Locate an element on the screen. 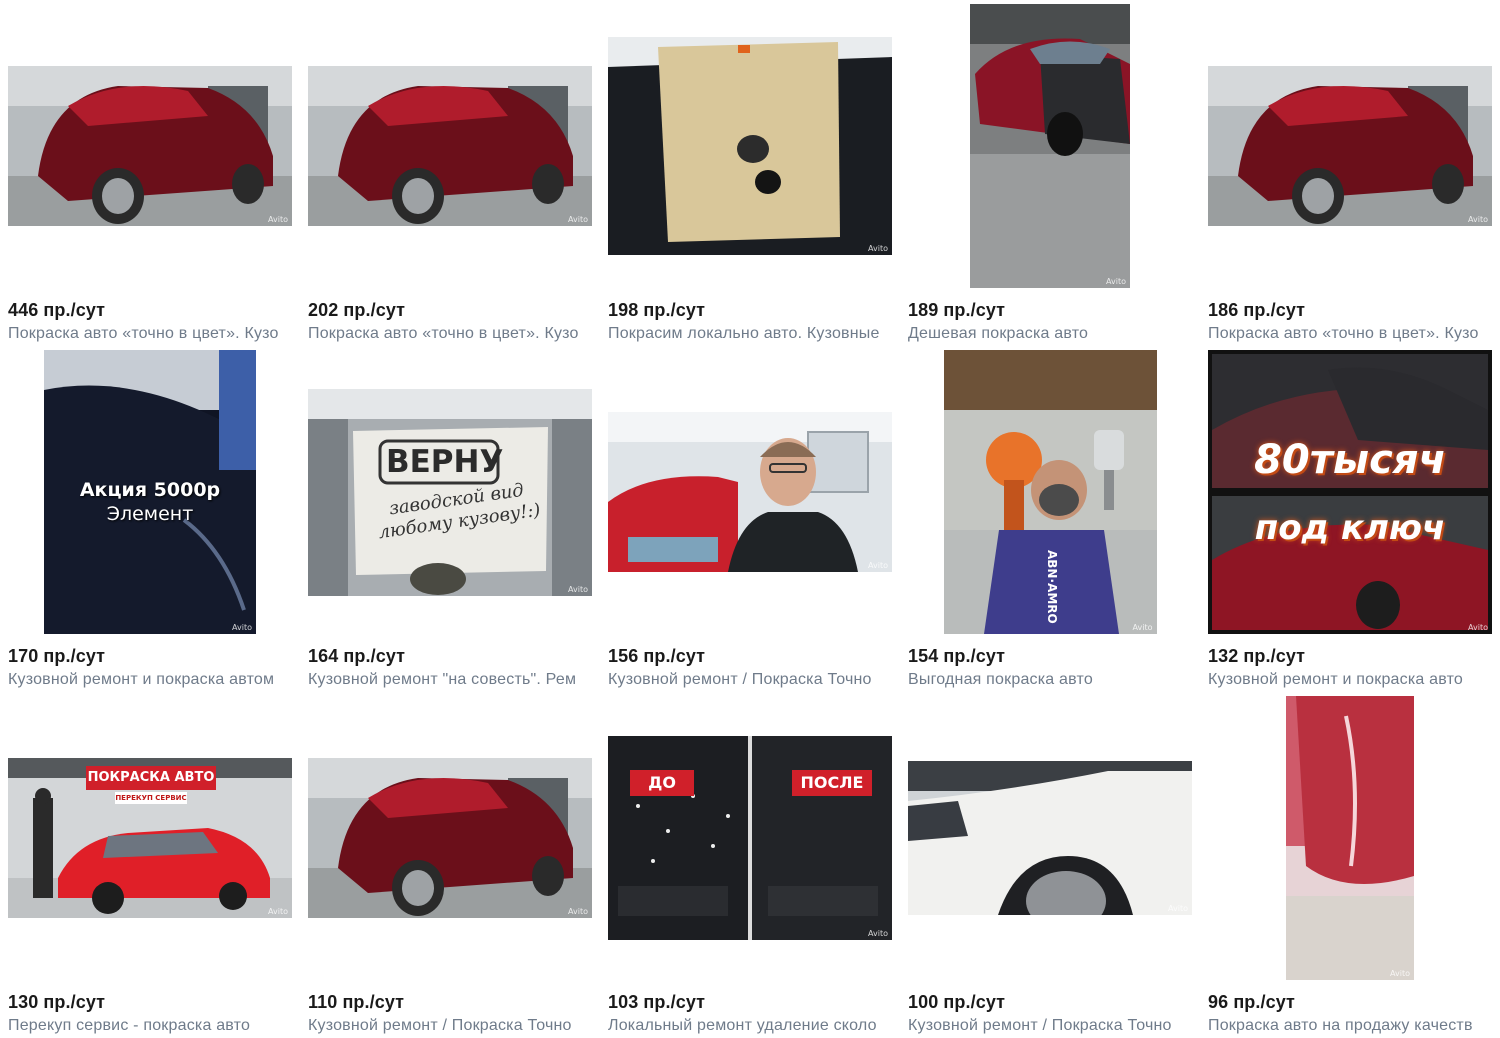 This screenshot has width=1500, height=1038. listing-photo-white-car: Avito is located at coordinates (1050, 838).